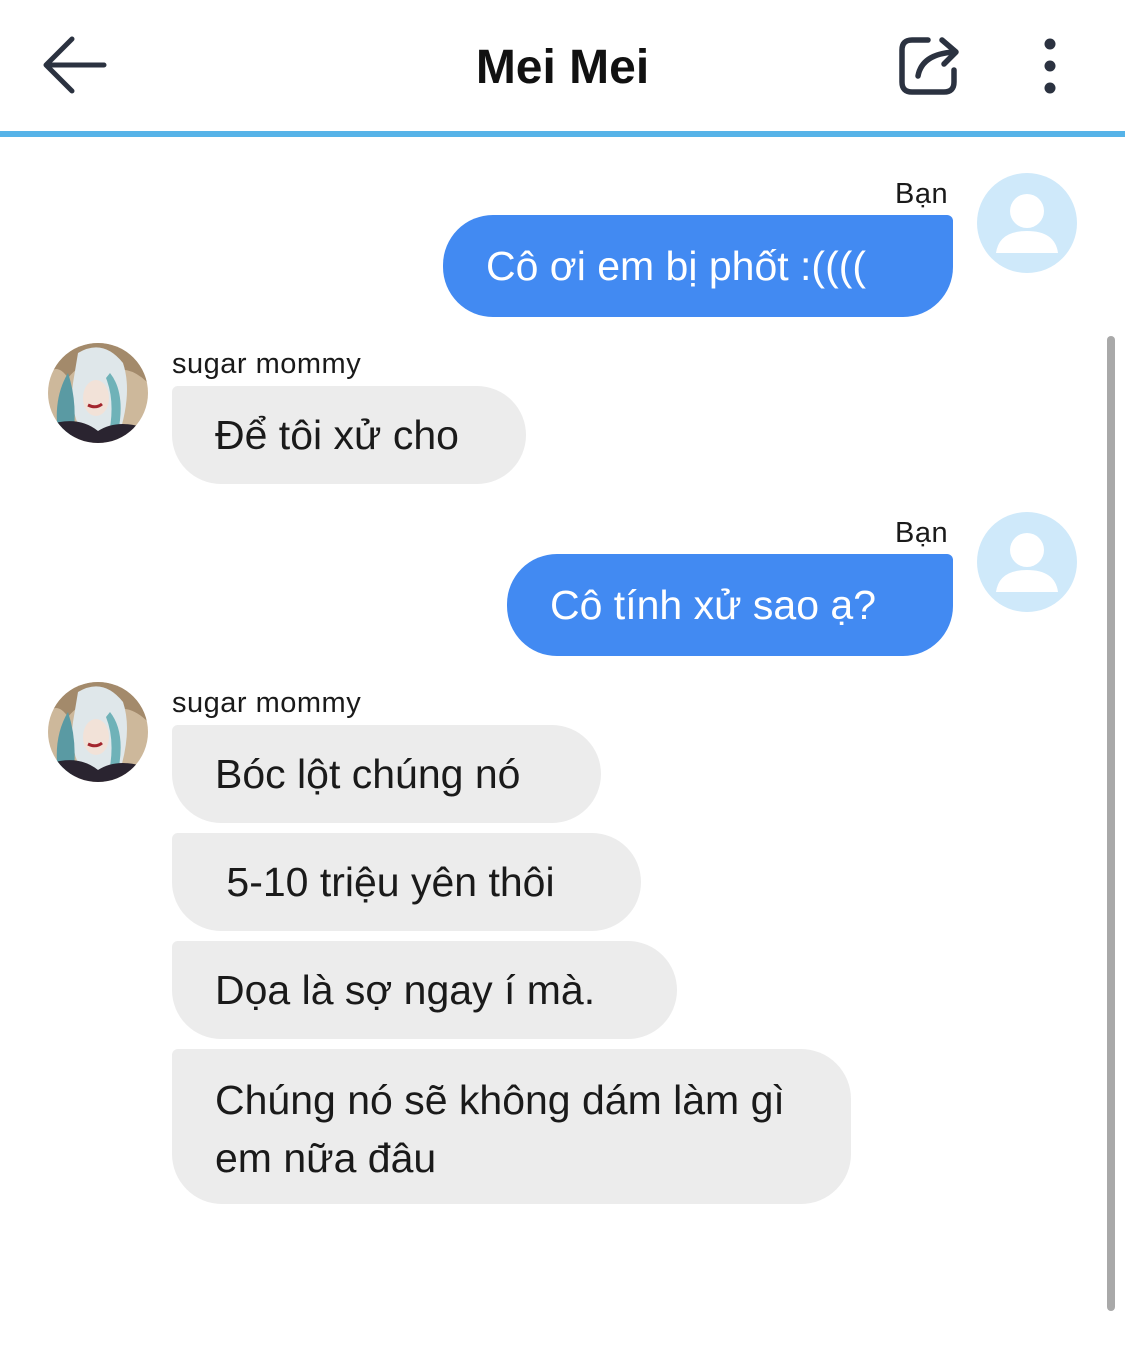 The height and width of the screenshot is (1365, 1125). I want to click on back-arrow-icon, so click(75, 65).